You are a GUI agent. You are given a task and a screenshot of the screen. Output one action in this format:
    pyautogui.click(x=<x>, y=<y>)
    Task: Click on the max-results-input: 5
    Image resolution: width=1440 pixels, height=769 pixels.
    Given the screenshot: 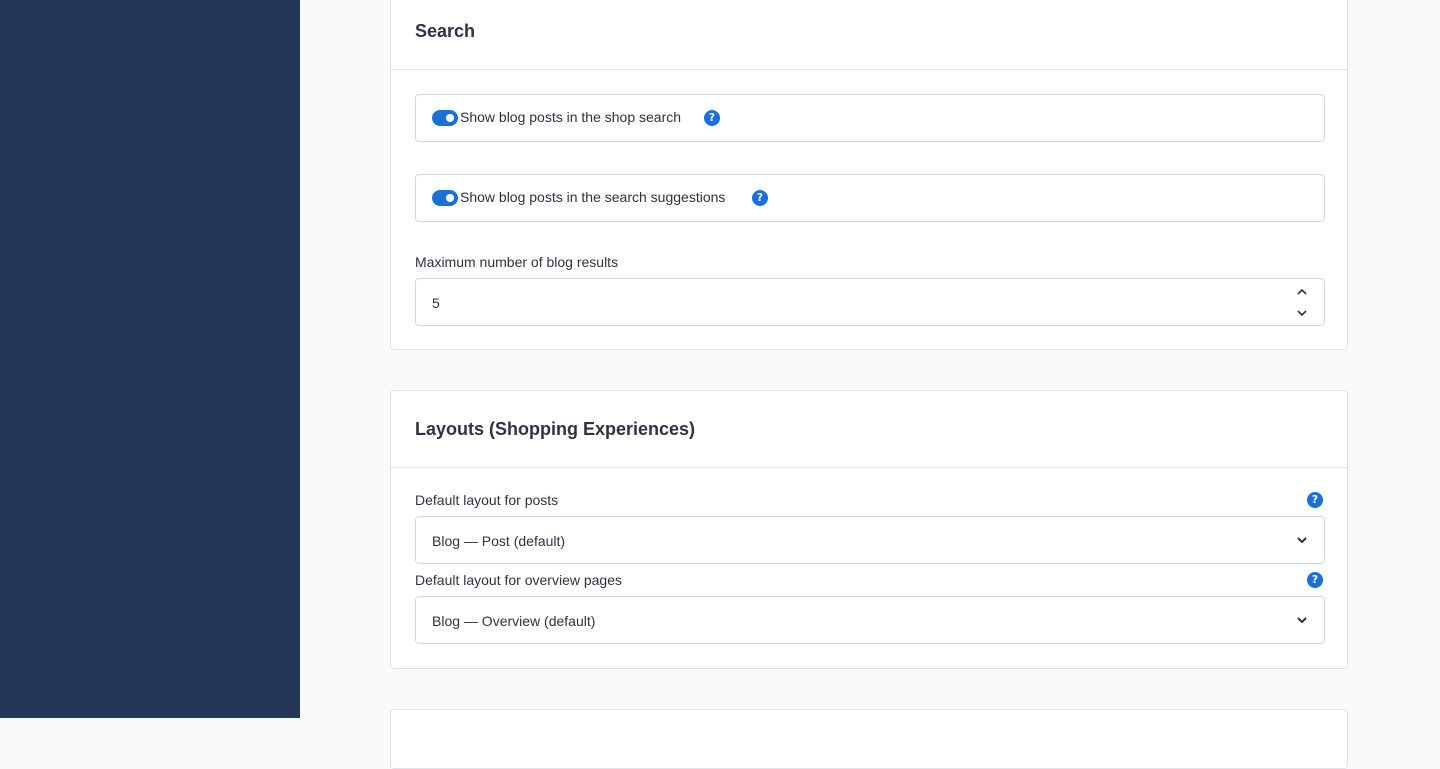 What is the action you would take?
    pyautogui.click(x=870, y=302)
    